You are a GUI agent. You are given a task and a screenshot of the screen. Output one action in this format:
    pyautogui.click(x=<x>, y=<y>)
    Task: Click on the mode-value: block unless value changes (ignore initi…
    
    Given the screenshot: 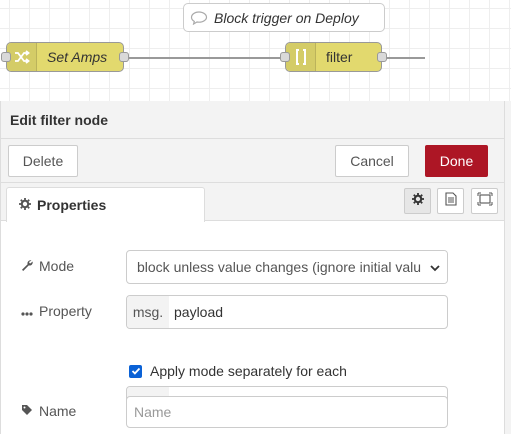 What is the action you would take?
    pyautogui.click(x=285, y=267)
    